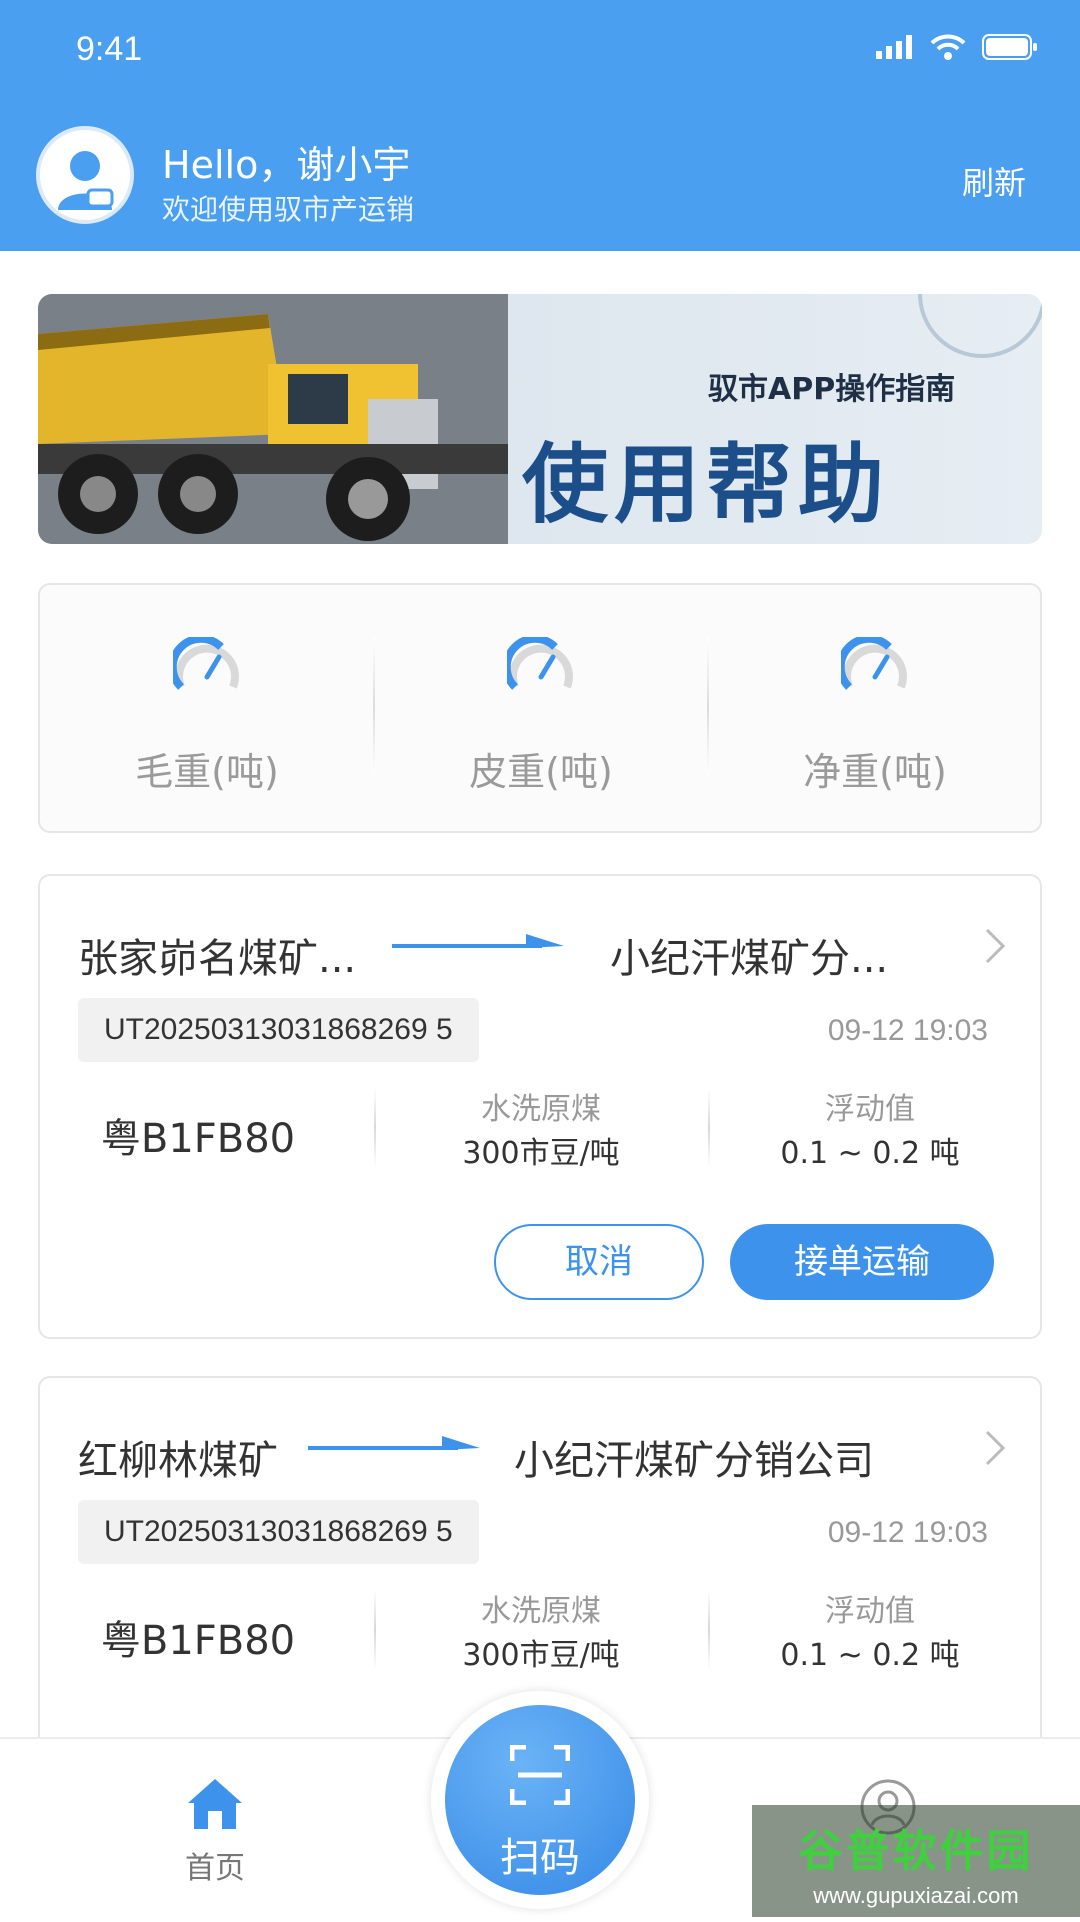 The image size is (1080, 1922). What do you see at coordinates (875, 708) in the screenshot?
I see `net-weight-cell: 净重(吨)` at bounding box center [875, 708].